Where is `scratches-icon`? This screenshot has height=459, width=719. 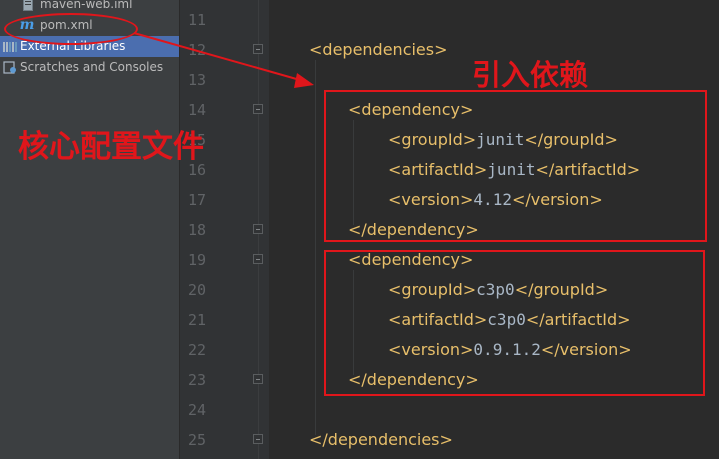
scratches-icon is located at coordinates (10, 67).